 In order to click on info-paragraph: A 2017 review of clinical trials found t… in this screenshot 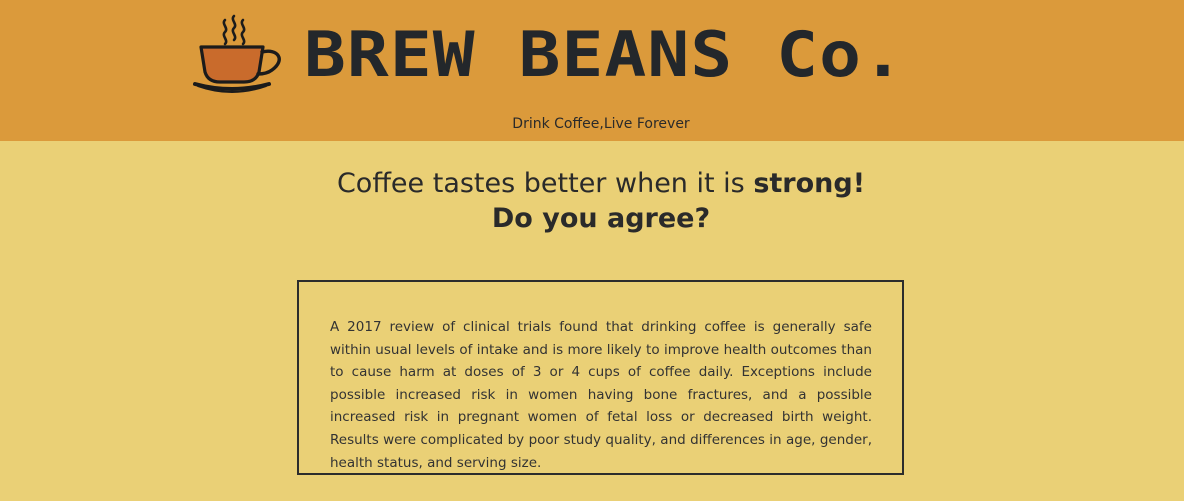, I will do `click(601, 395)`.